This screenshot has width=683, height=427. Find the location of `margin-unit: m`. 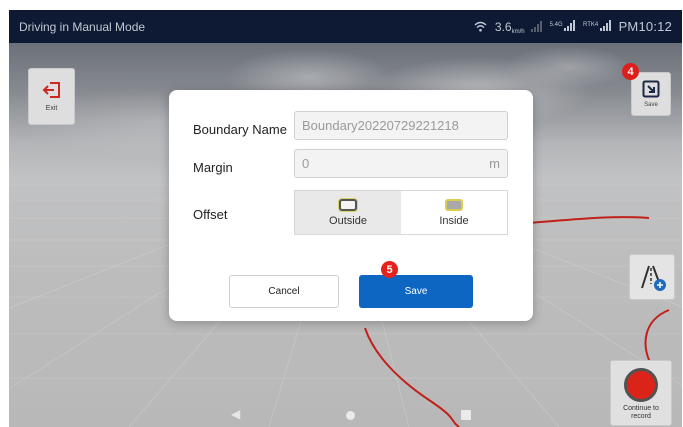

margin-unit: m is located at coordinates (494, 163).